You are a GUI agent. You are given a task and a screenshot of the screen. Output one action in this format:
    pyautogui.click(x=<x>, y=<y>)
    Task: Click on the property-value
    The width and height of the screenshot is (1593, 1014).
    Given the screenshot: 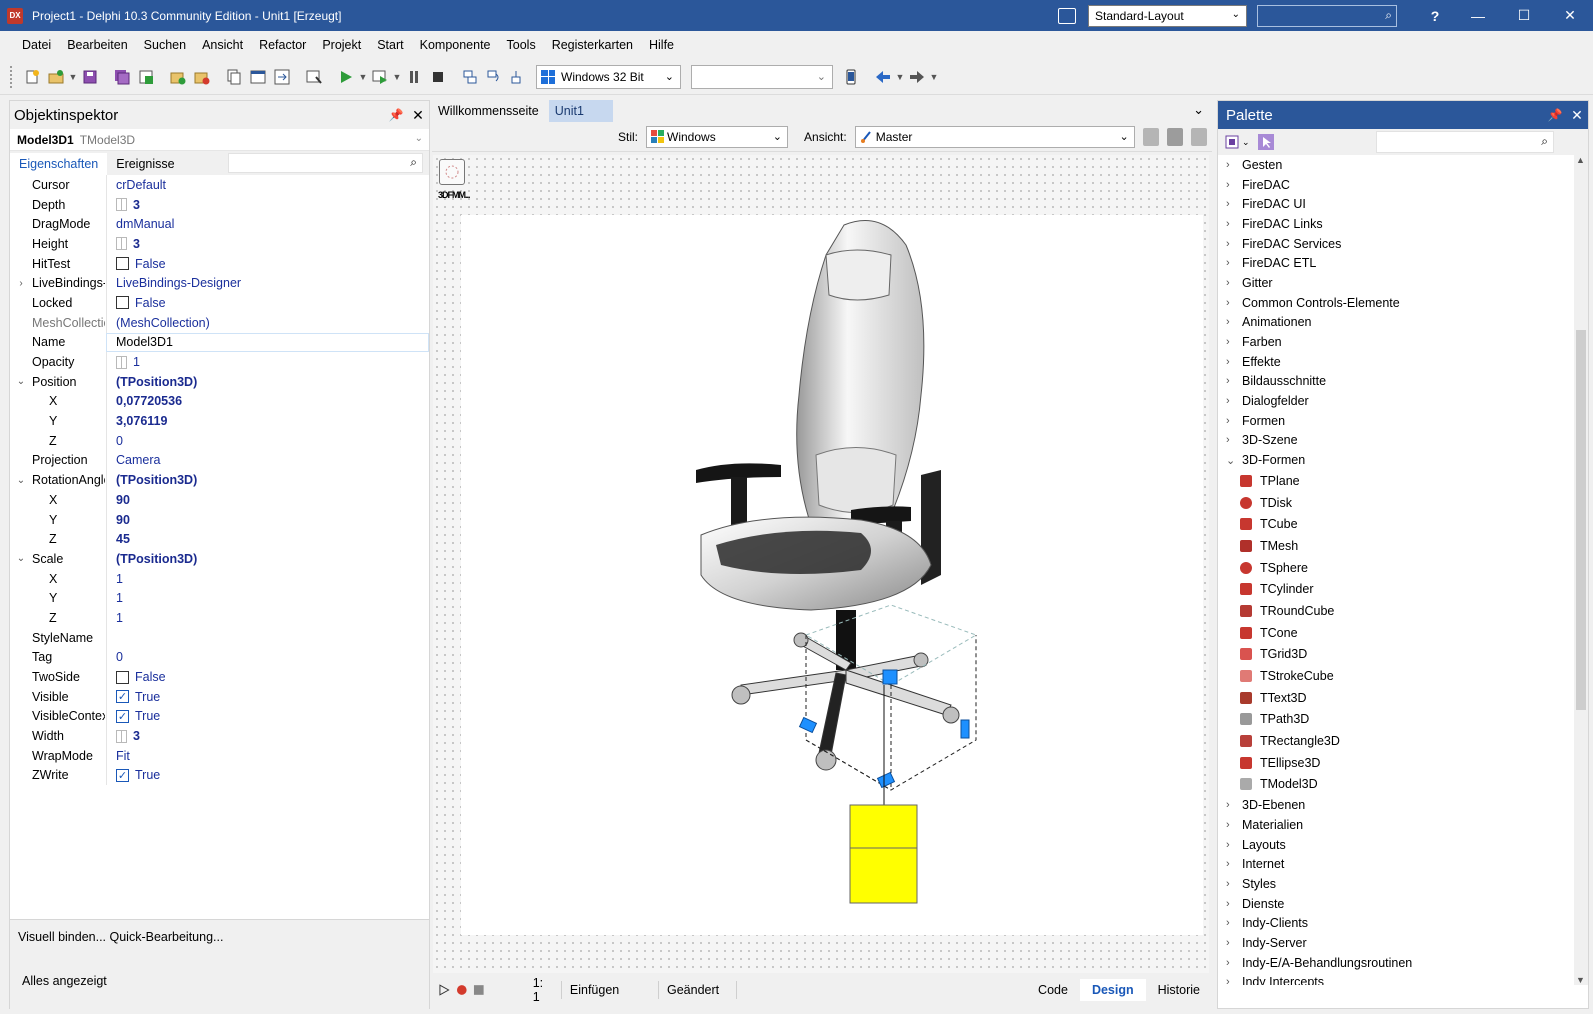 What is the action you would take?
    pyautogui.click(x=267, y=637)
    